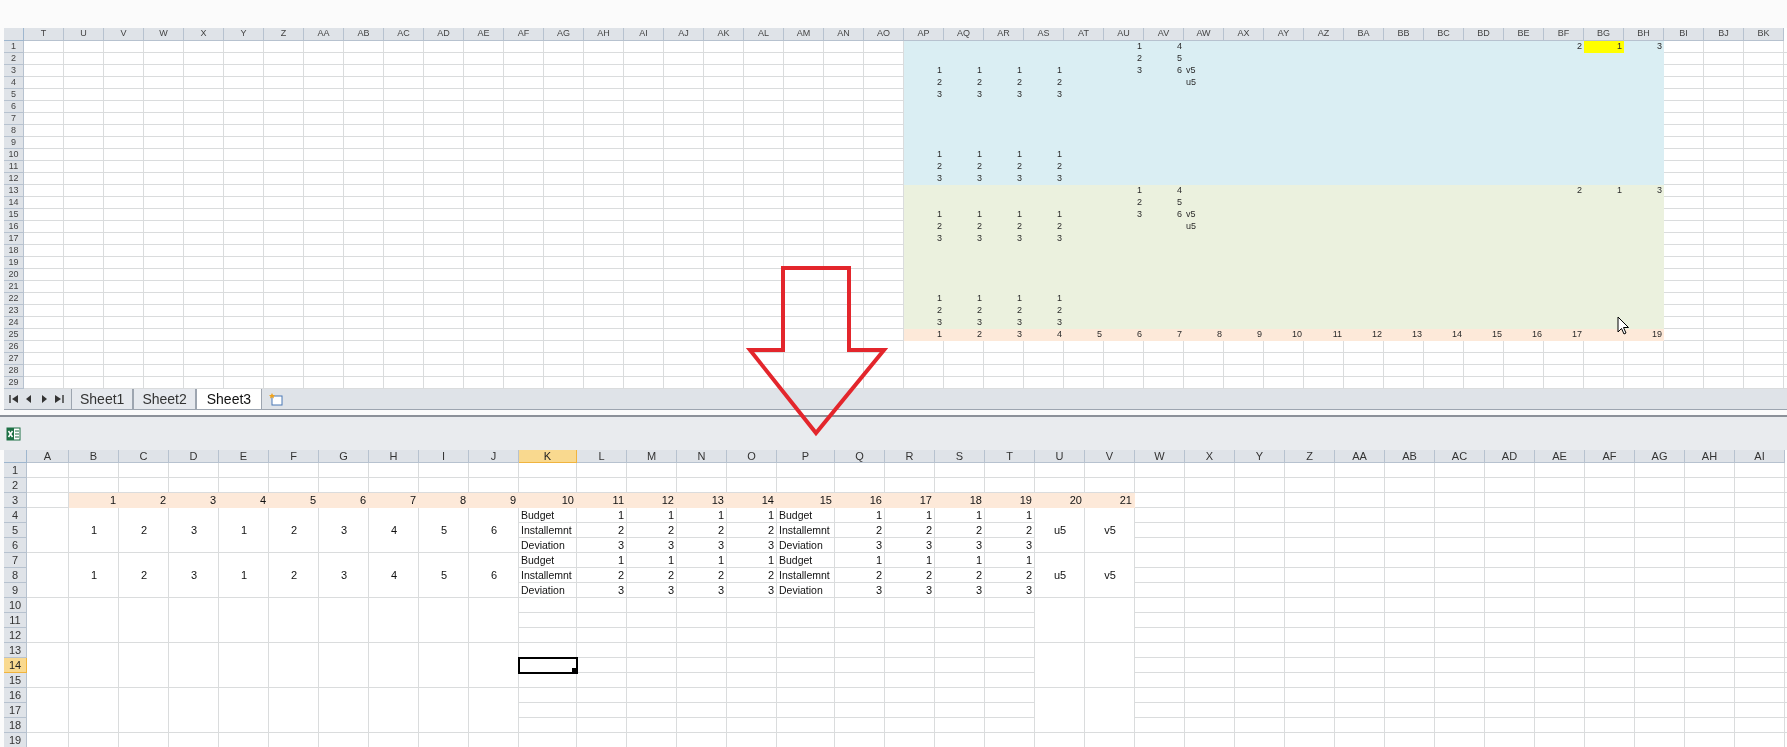 The width and height of the screenshot is (1787, 747). I want to click on column-header: BI, so click(1684, 34).